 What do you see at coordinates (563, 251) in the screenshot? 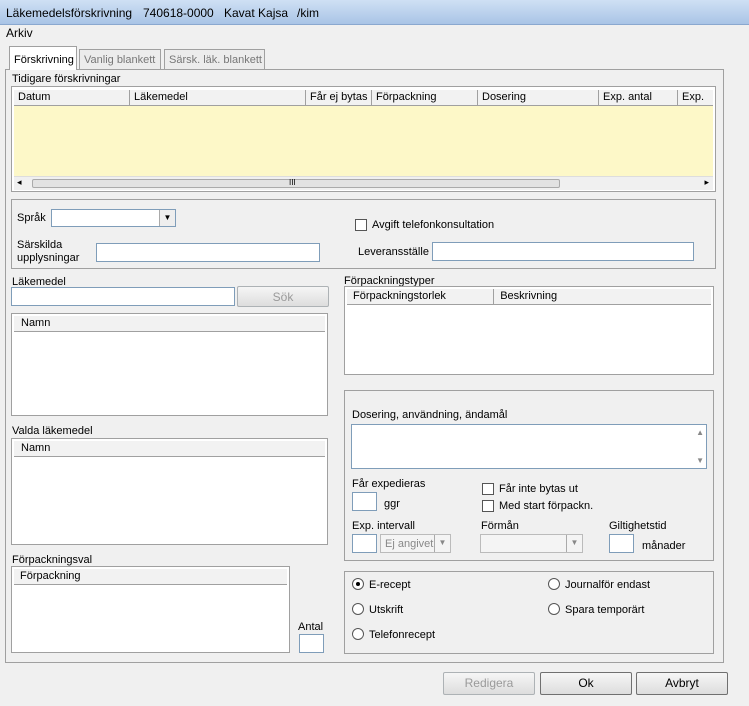
I see `leveransstalle-input` at bounding box center [563, 251].